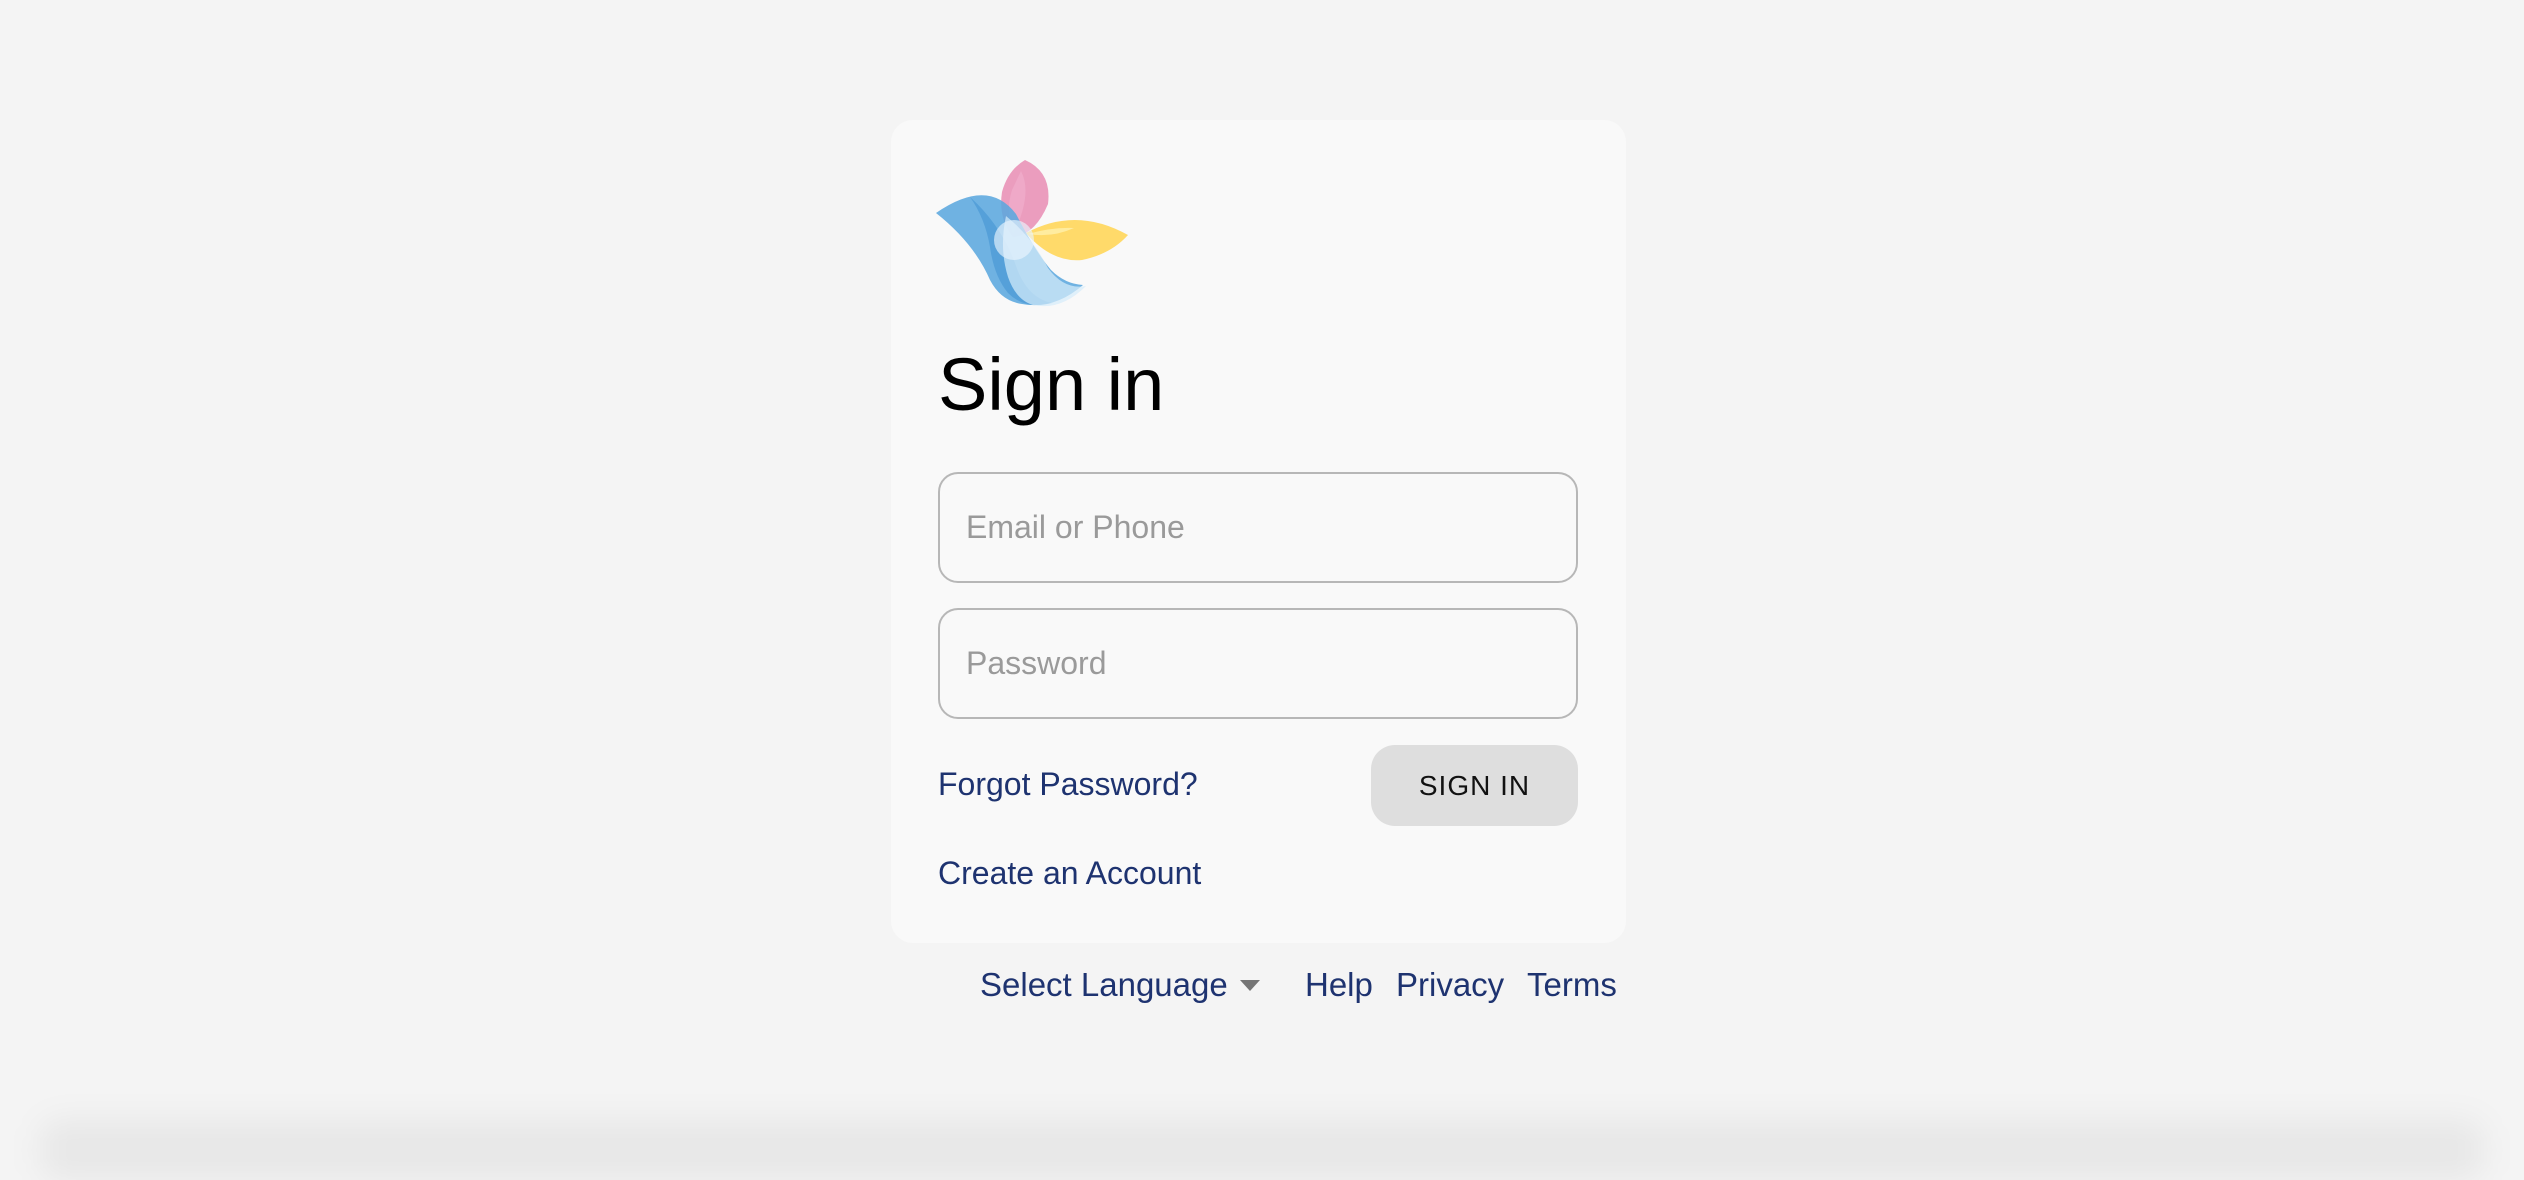 The width and height of the screenshot is (2524, 1180). What do you see at coordinates (1450, 984) in the screenshot?
I see `privacy-link: Privacy` at bounding box center [1450, 984].